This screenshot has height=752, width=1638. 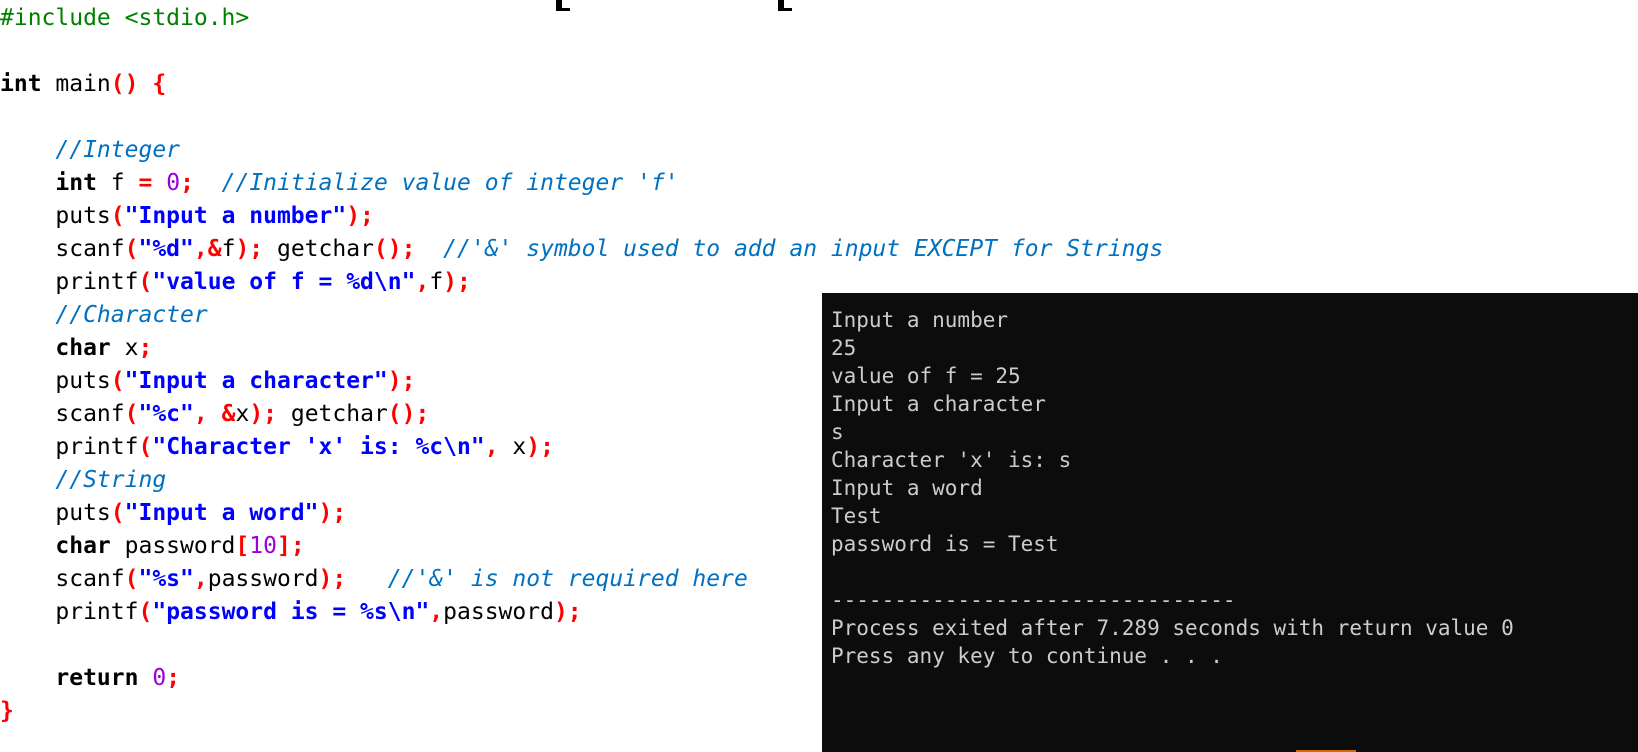 What do you see at coordinates (926, 376) in the screenshot?
I see `console-line: value of f = 25` at bounding box center [926, 376].